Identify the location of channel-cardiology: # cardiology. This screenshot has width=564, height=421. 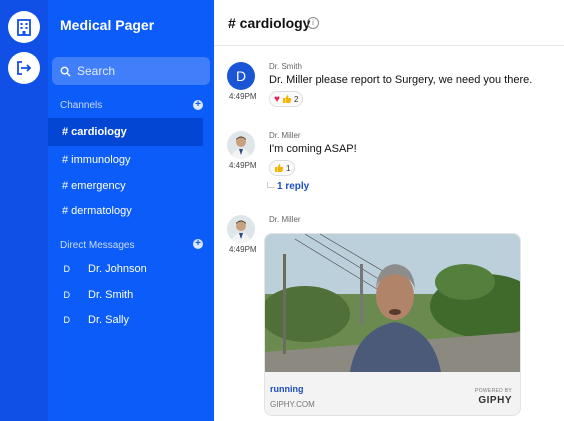
(125, 132).